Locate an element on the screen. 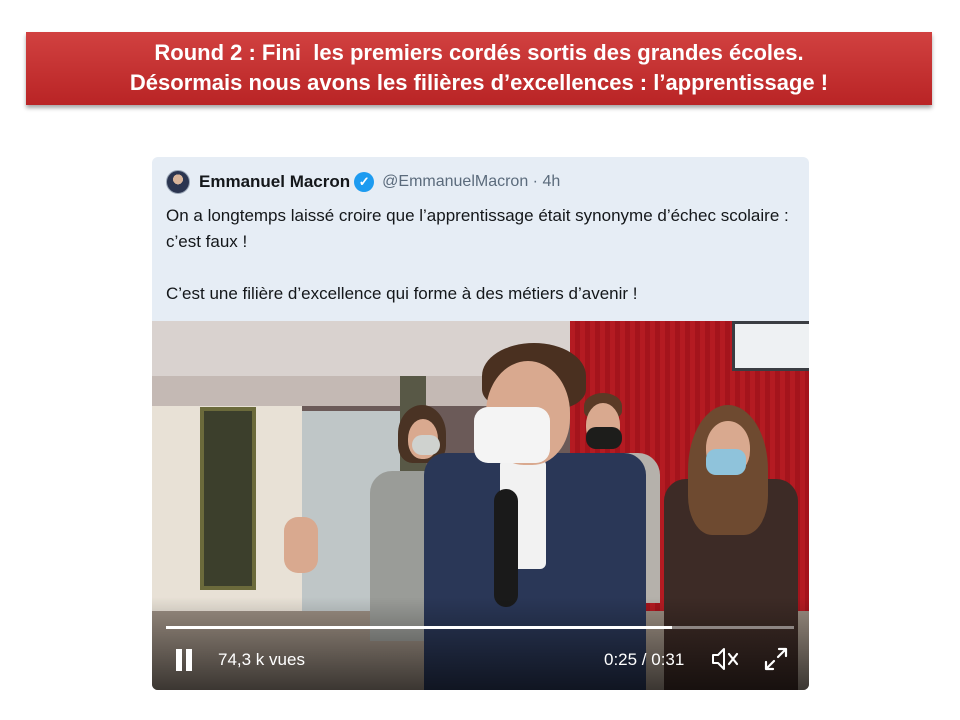 This screenshot has height=720, width=960. author-handle: @EmmanuelMacron · 4h is located at coordinates (471, 182).